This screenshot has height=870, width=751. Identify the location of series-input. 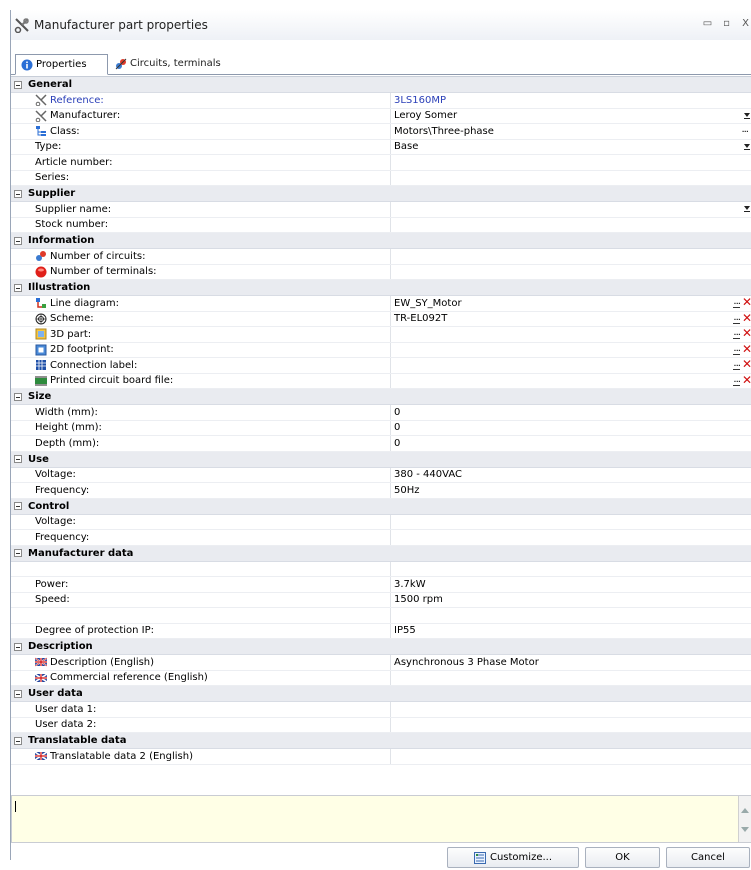
(571, 178).